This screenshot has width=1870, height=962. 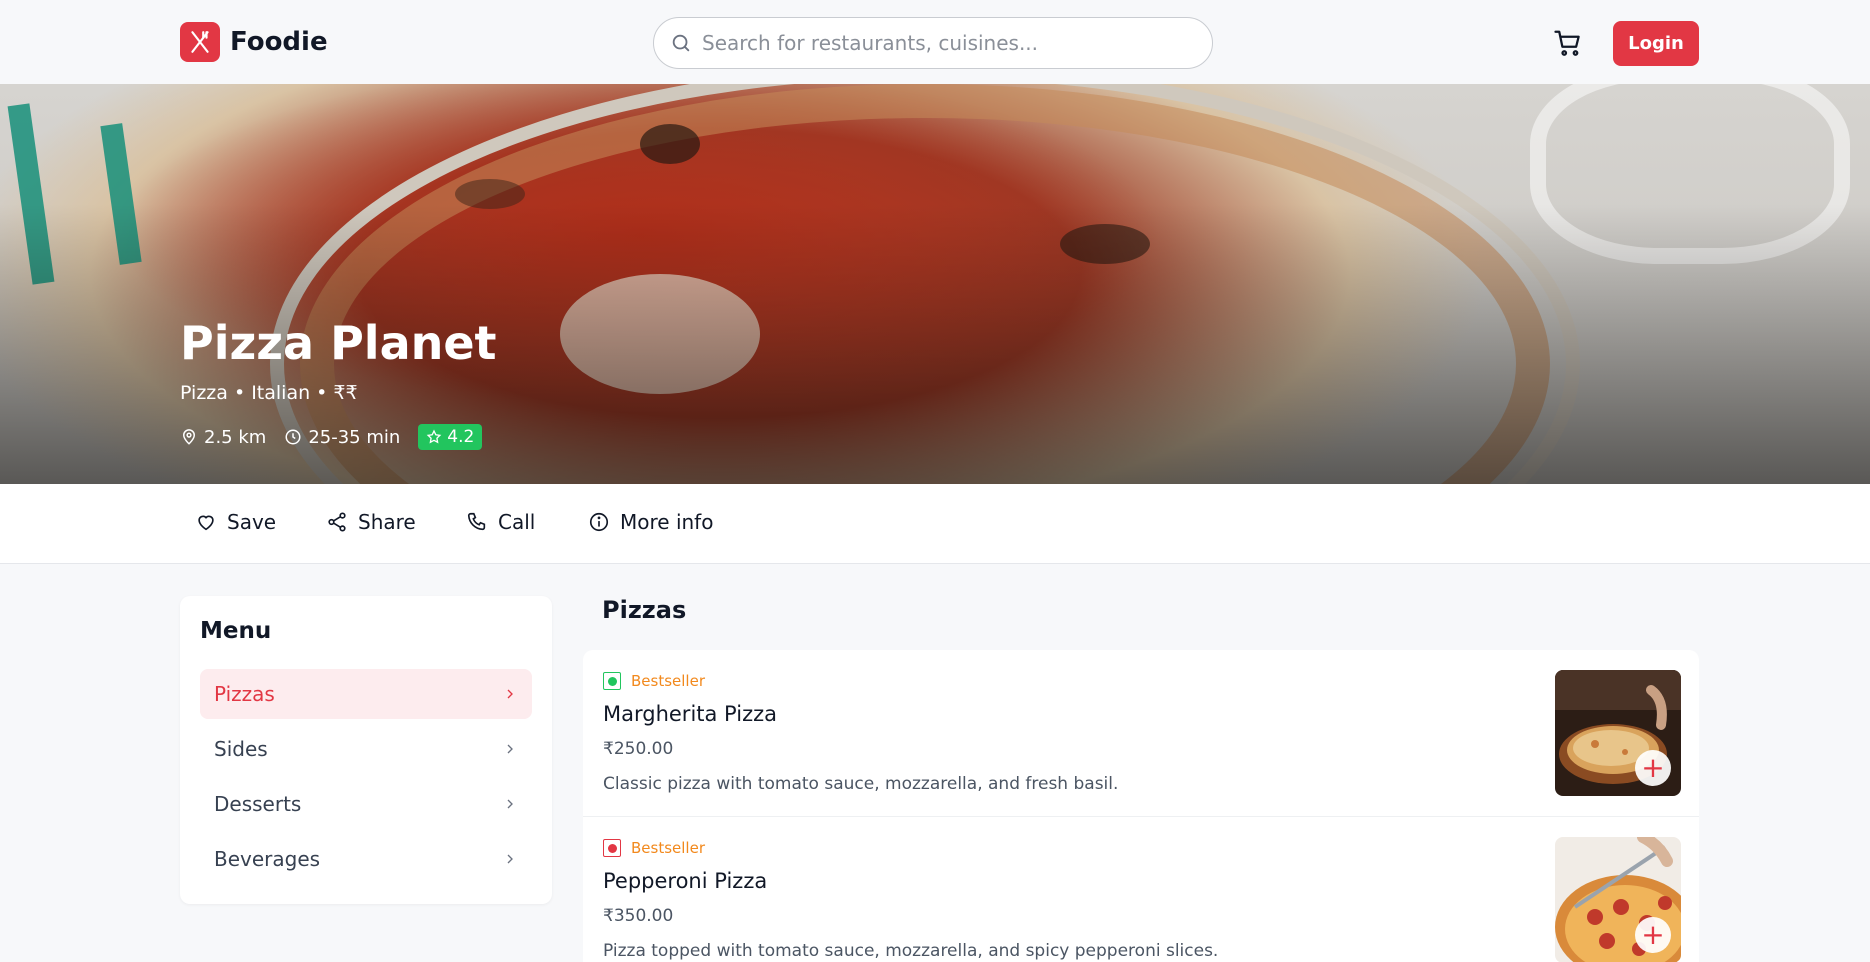 I want to click on phone-icon, so click(x=476, y=521).